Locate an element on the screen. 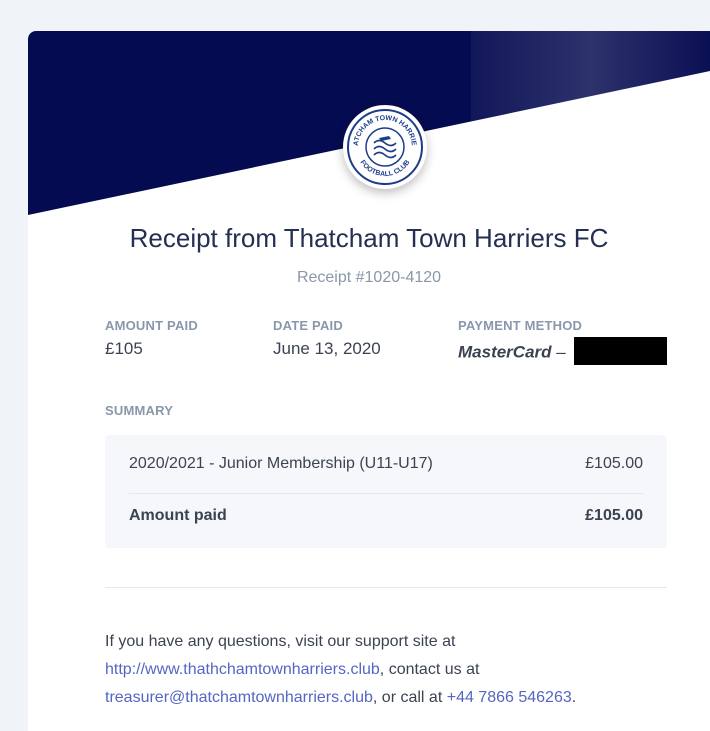 Image resolution: width=710 pixels, height=731 pixels. payment-method-block: PAYMENT METHOD MasterCard – is located at coordinates (563, 342).